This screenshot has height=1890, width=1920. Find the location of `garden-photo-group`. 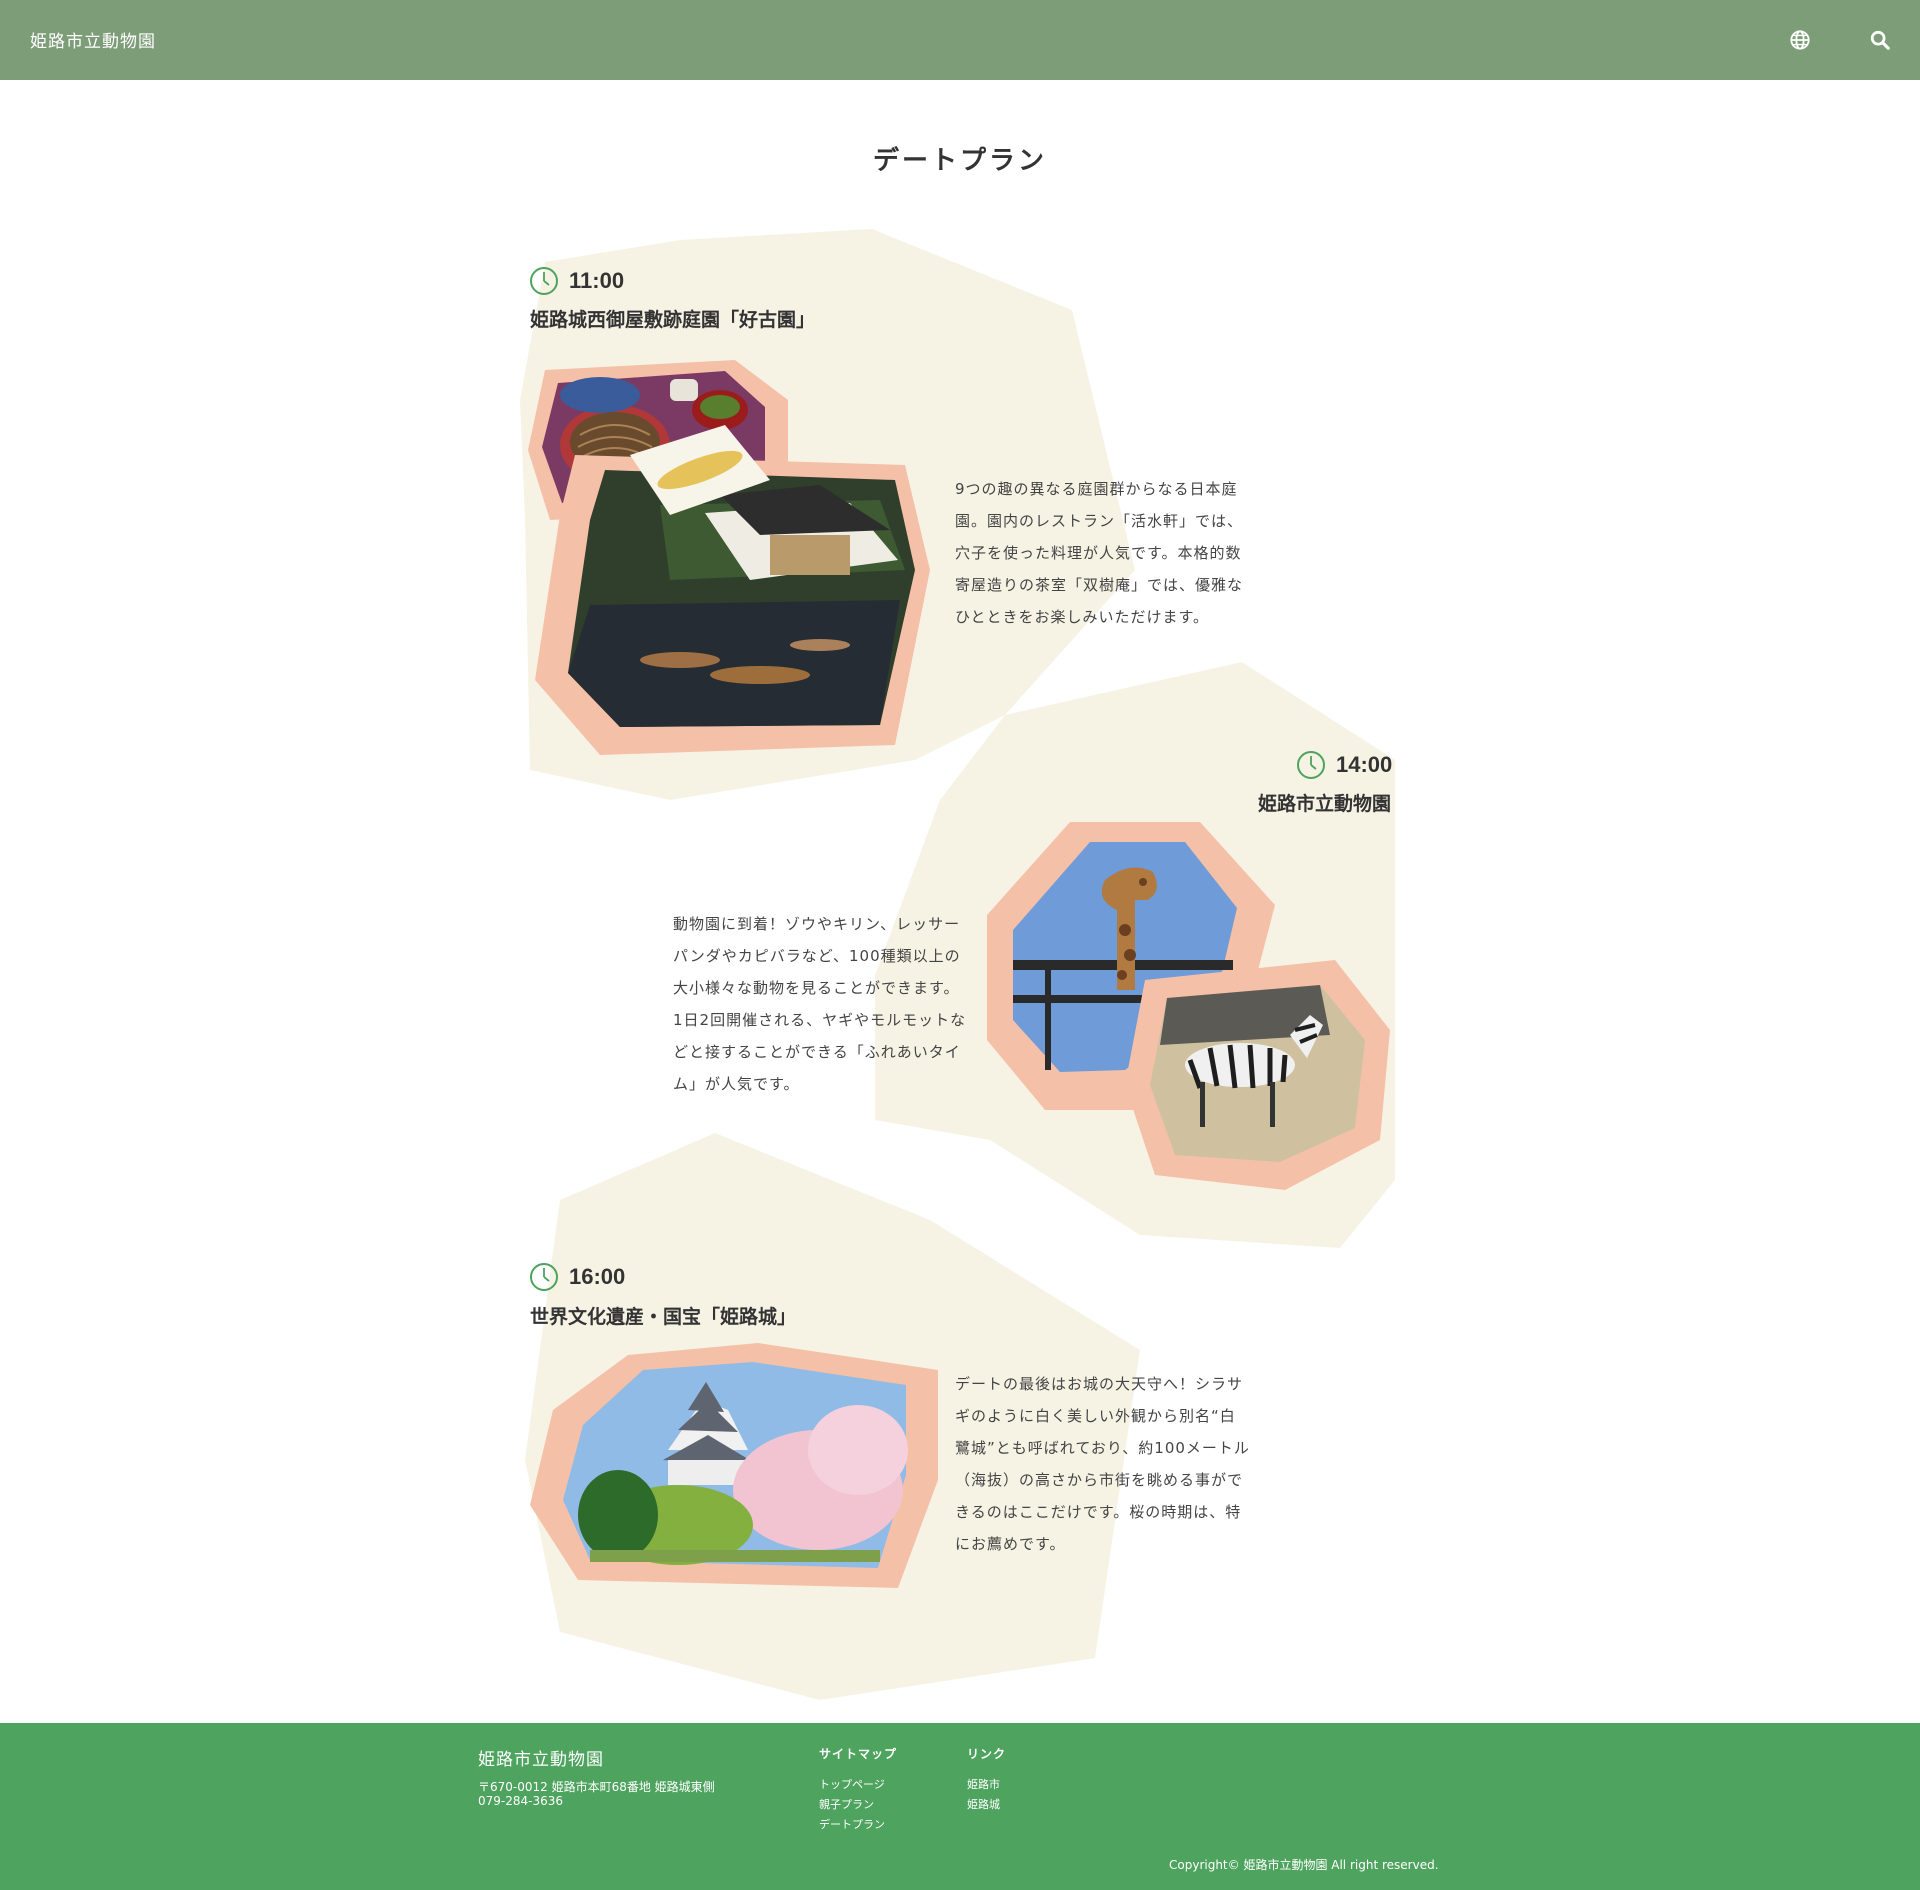

garden-photo-group is located at coordinates (729, 557).